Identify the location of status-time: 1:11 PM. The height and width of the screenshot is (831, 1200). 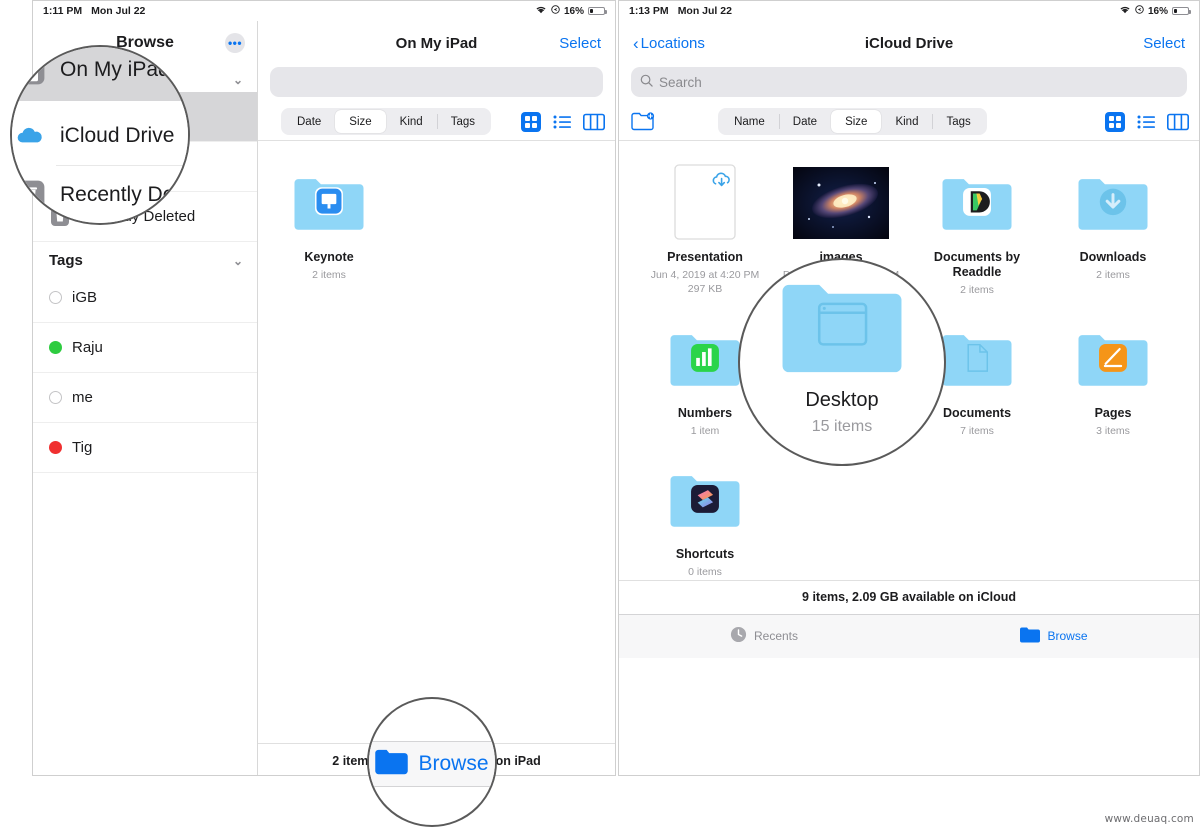
(63, 11).